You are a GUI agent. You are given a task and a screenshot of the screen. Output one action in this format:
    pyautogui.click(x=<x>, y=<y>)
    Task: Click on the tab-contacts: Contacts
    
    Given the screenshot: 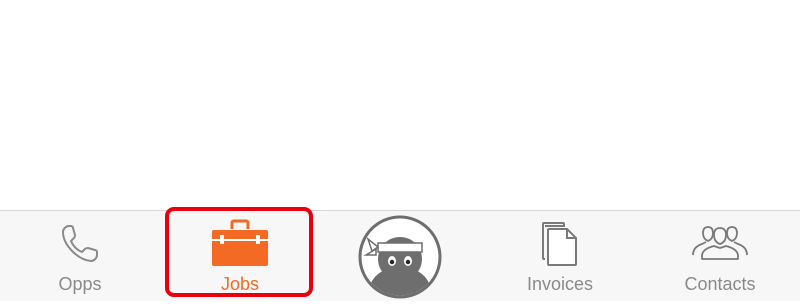 What is the action you would take?
    pyautogui.click(x=720, y=256)
    